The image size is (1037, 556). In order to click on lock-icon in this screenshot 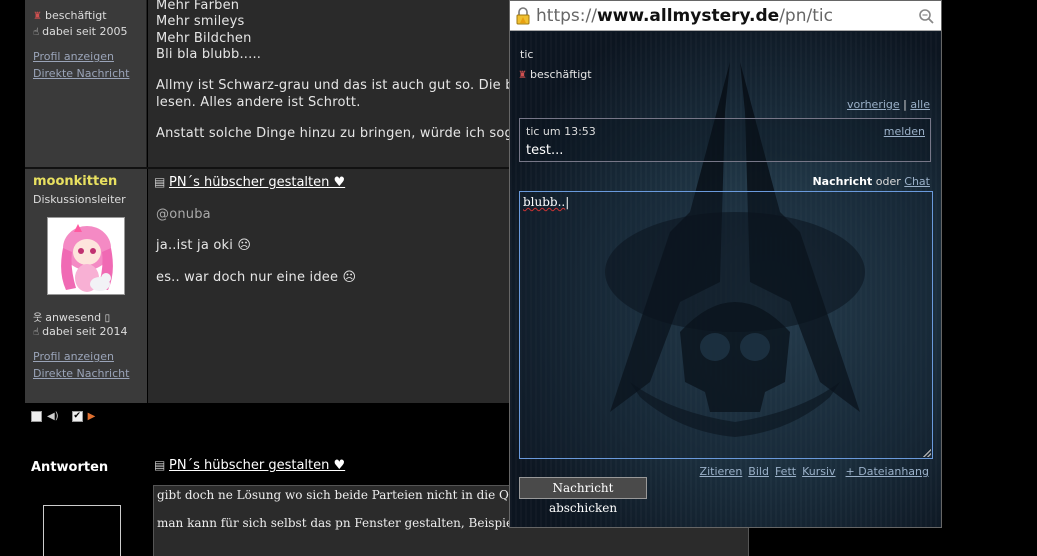, I will do `click(523, 15)`.